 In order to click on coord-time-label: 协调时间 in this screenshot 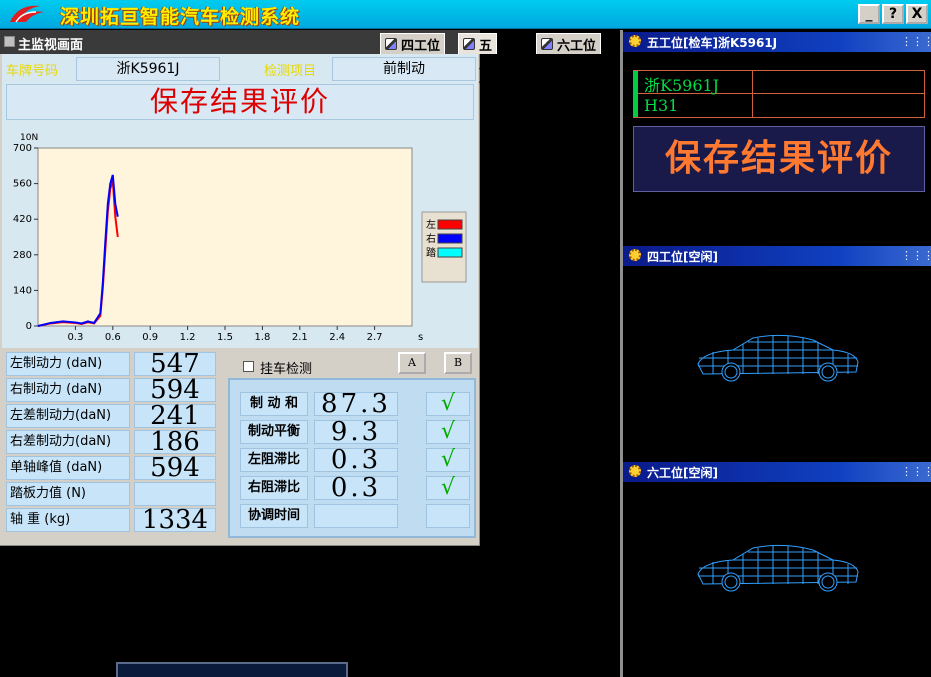, I will do `click(274, 516)`.